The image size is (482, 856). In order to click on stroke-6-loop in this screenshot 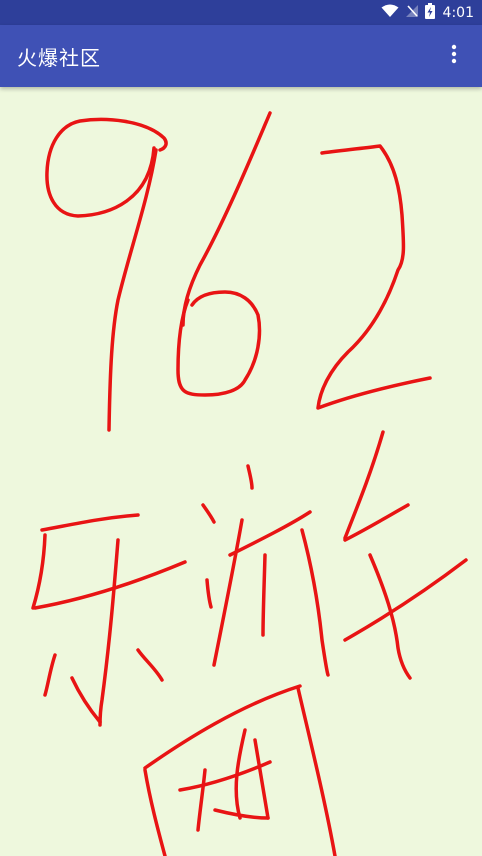, I will do `click(219, 343)`.